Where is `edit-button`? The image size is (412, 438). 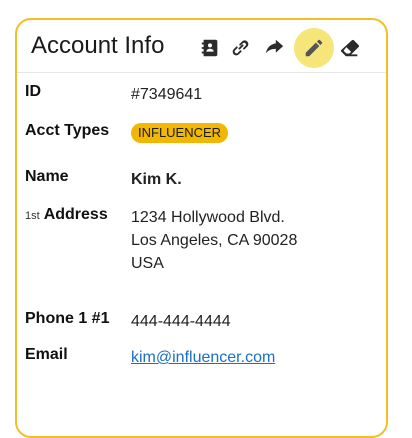
edit-button is located at coordinates (314, 48).